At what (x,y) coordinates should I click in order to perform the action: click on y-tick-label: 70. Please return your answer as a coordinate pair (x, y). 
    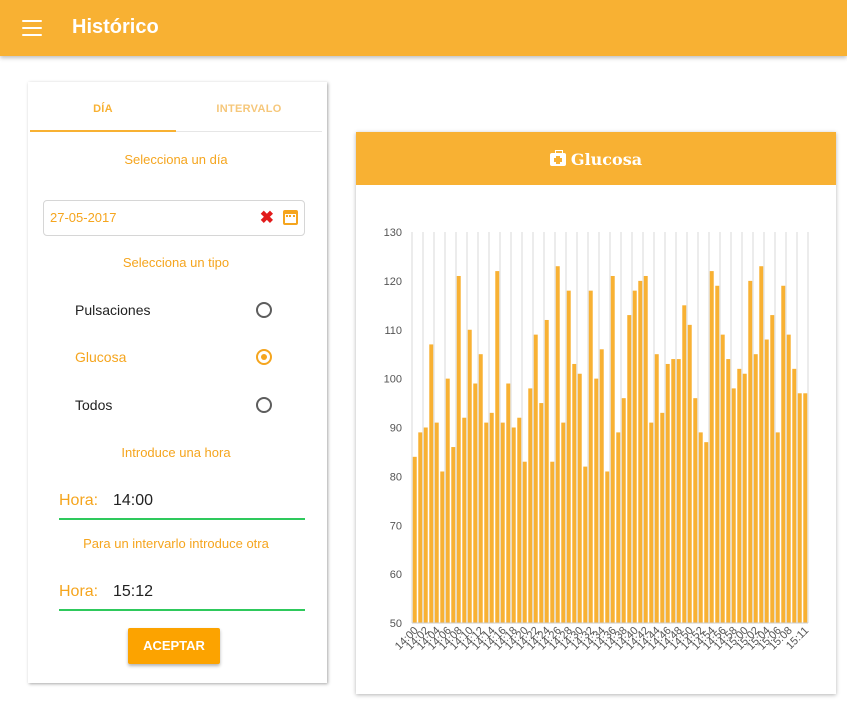
    Looking at the image, I should click on (396, 526).